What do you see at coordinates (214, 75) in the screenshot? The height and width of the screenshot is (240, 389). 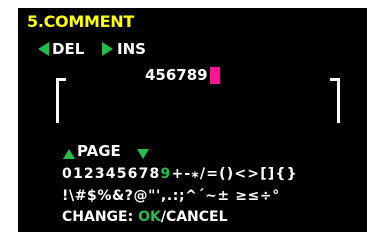 I see `text-cursor` at bounding box center [214, 75].